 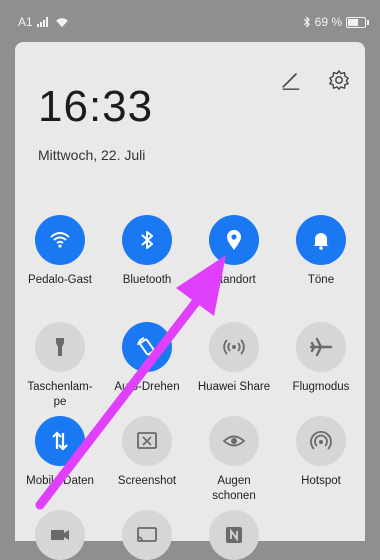 I want to click on toggle-tile: Auto-Drehen, so click(x=147, y=358).